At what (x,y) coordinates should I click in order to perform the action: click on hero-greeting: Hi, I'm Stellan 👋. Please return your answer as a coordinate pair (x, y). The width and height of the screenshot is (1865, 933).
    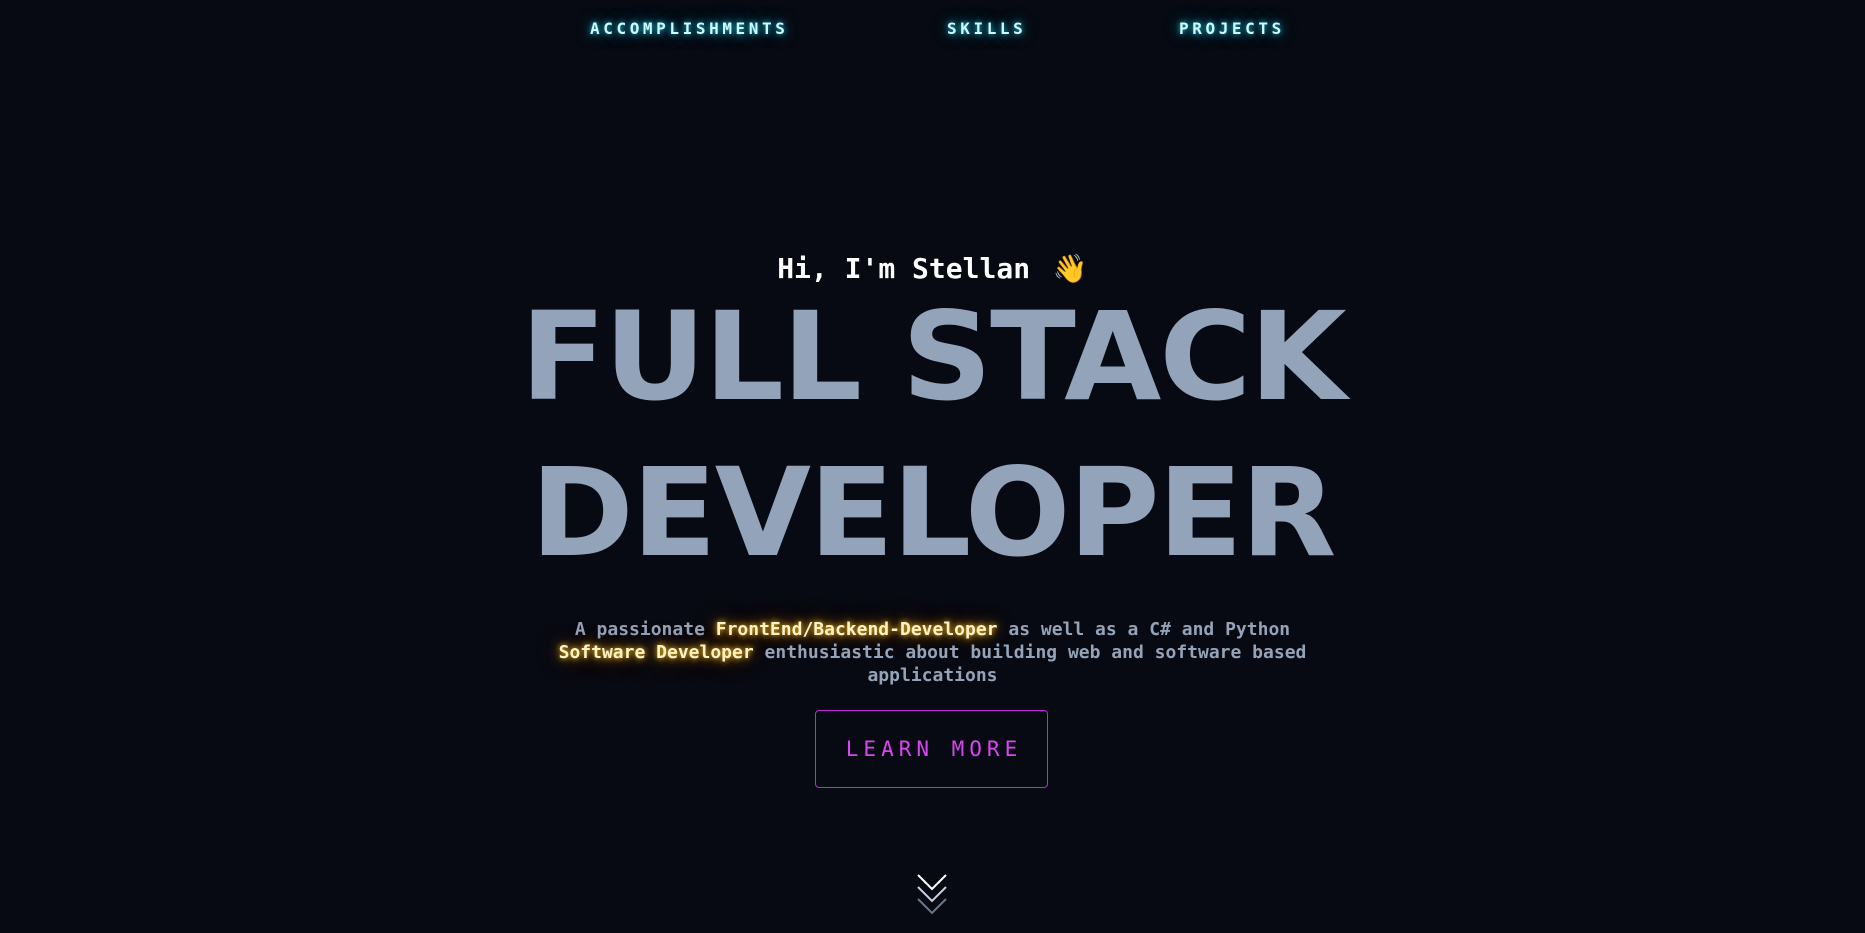
    Looking at the image, I should click on (932, 268).